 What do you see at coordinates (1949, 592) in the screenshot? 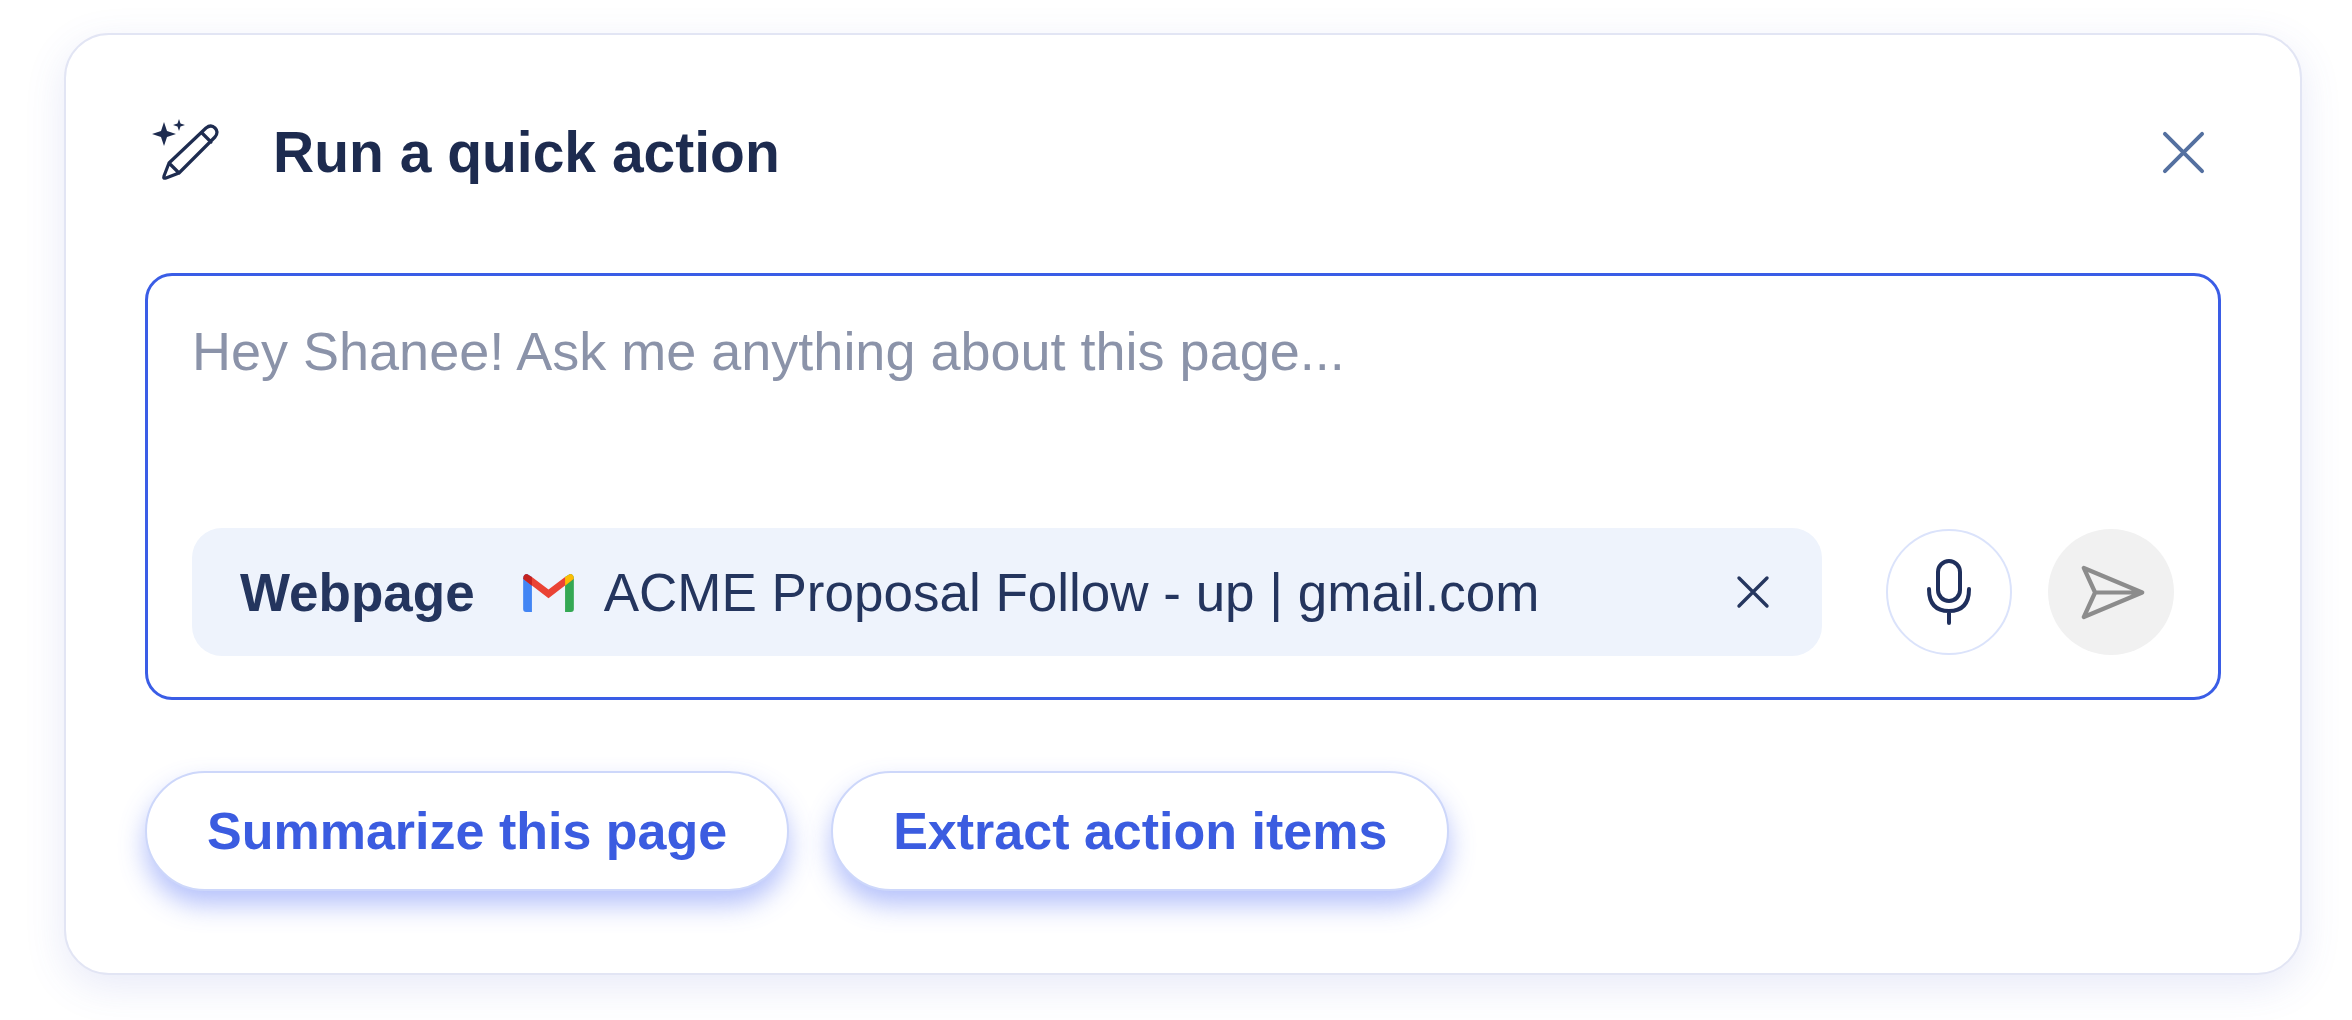
I see `microphone-icon` at bounding box center [1949, 592].